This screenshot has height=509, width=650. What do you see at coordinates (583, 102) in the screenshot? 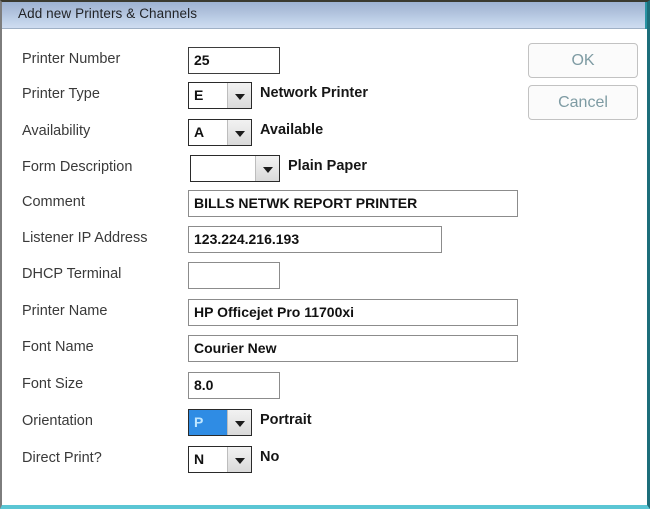
I see `cancel-button: Cancel` at bounding box center [583, 102].